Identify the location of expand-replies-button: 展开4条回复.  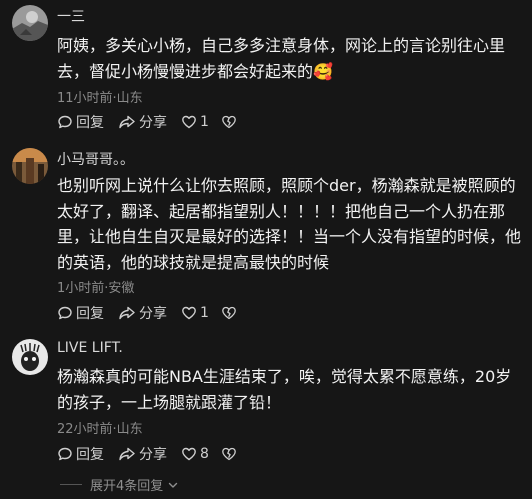
(119, 484).